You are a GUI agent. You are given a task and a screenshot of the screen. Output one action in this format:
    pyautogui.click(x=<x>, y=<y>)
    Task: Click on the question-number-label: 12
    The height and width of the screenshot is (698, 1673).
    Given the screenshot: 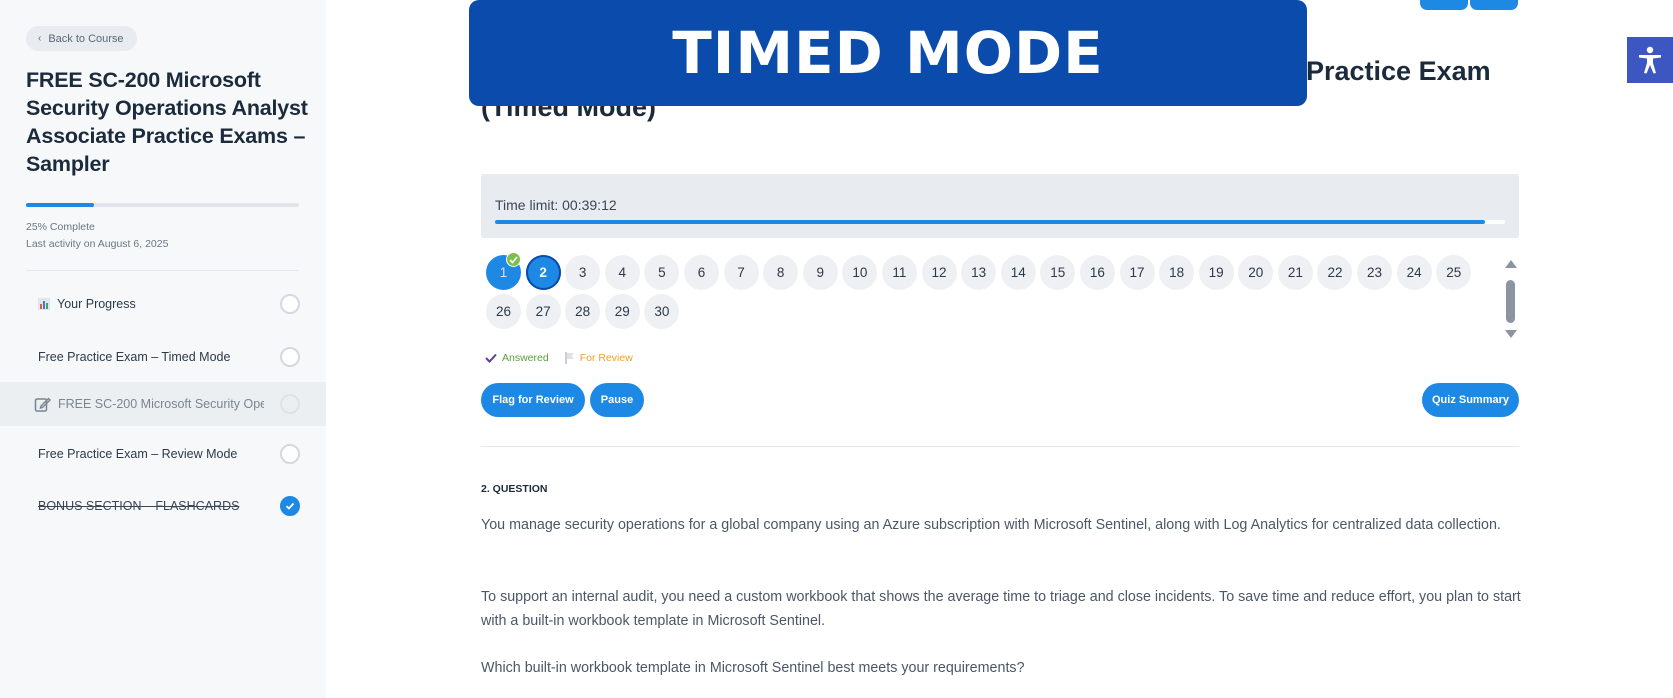 What is the action you would take?
    pyautogui.click(x=939, y=272)
    